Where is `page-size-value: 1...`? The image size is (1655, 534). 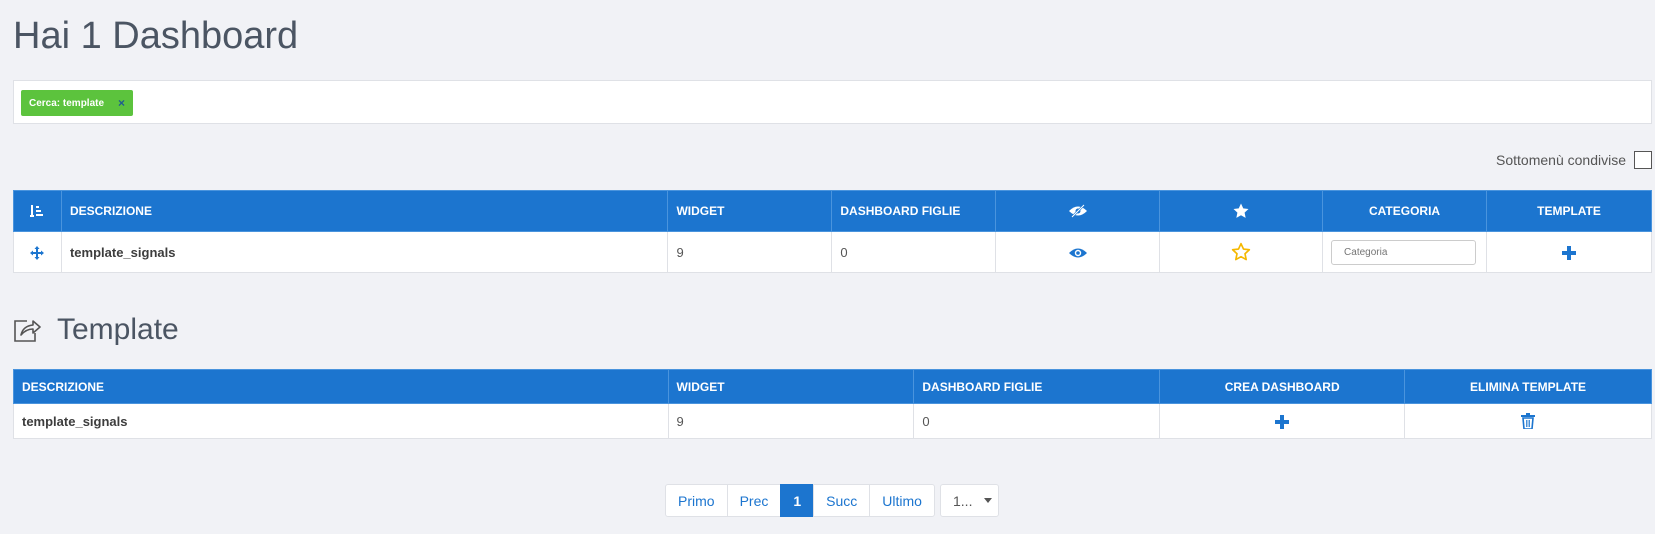
page-size-value: 1... is located at coordinates (963, 500).